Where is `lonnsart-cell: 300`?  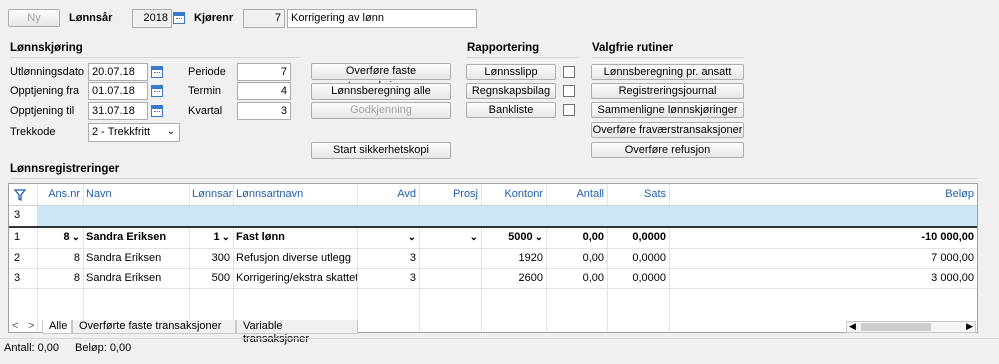
lonnsart-cell: 300 is located at coordinates (211, 258).